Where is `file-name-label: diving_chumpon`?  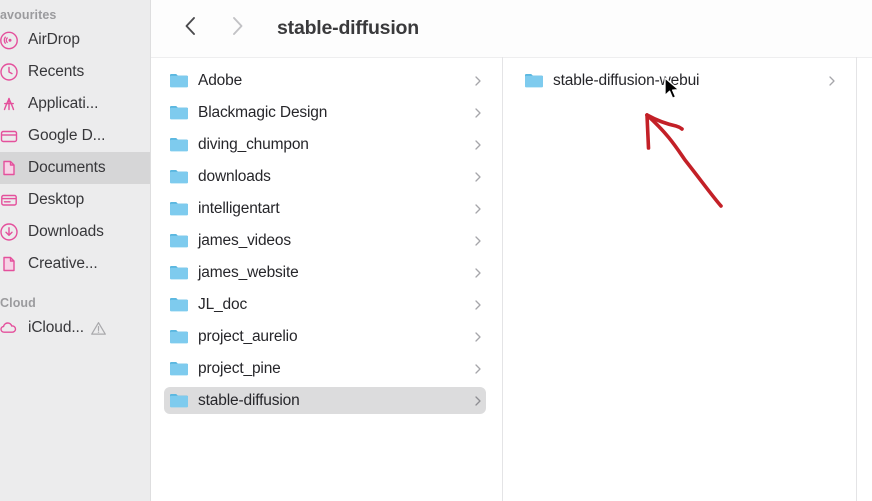
file-name-label: diving_chumpon is located at coordinates (253, 144).